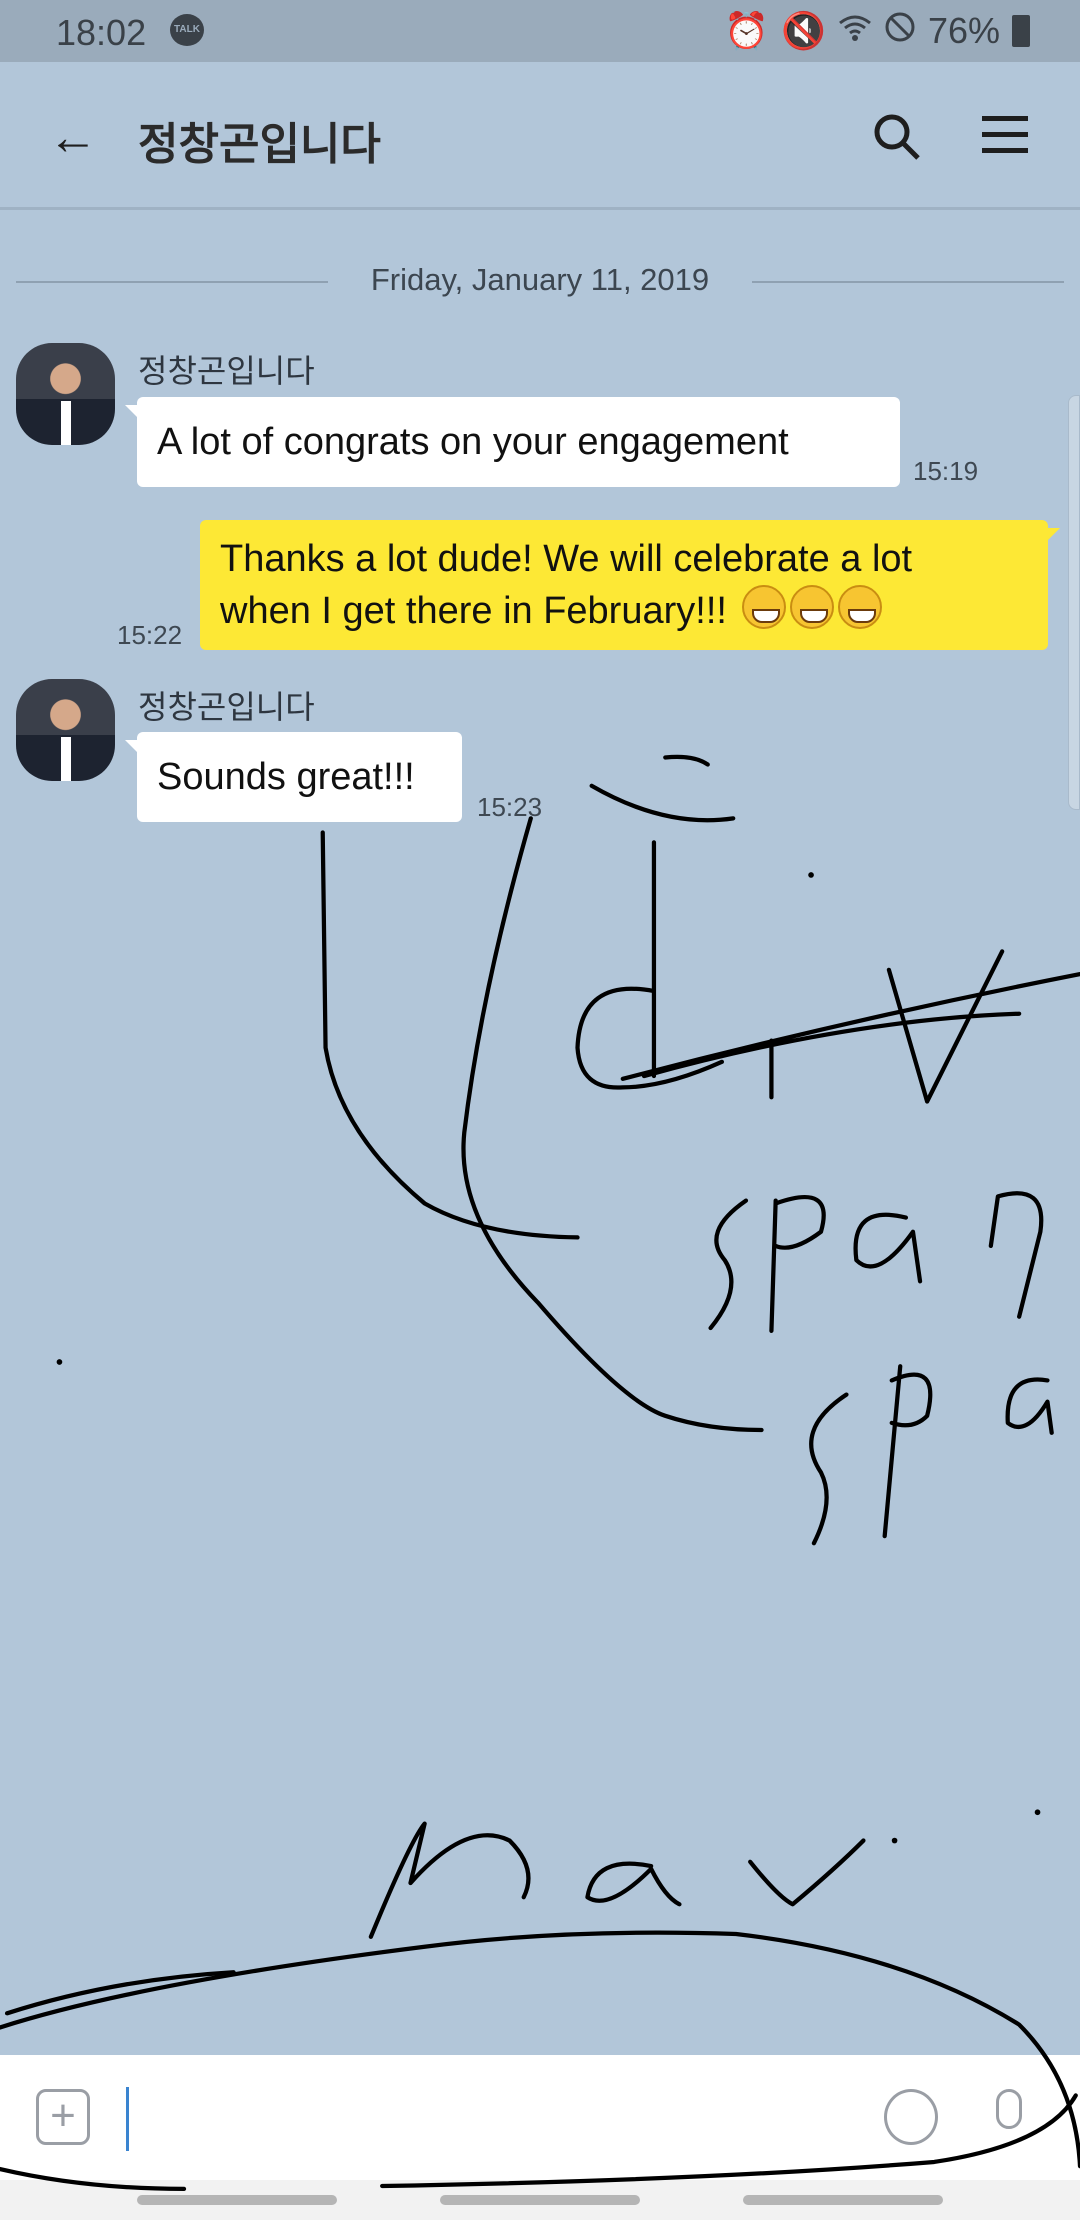 This screenshot has height=2220, width=1080. Describe the element at coordinates (473, 611) in the screenshot. I see `message-line: when I get there in February!!!` at that location.